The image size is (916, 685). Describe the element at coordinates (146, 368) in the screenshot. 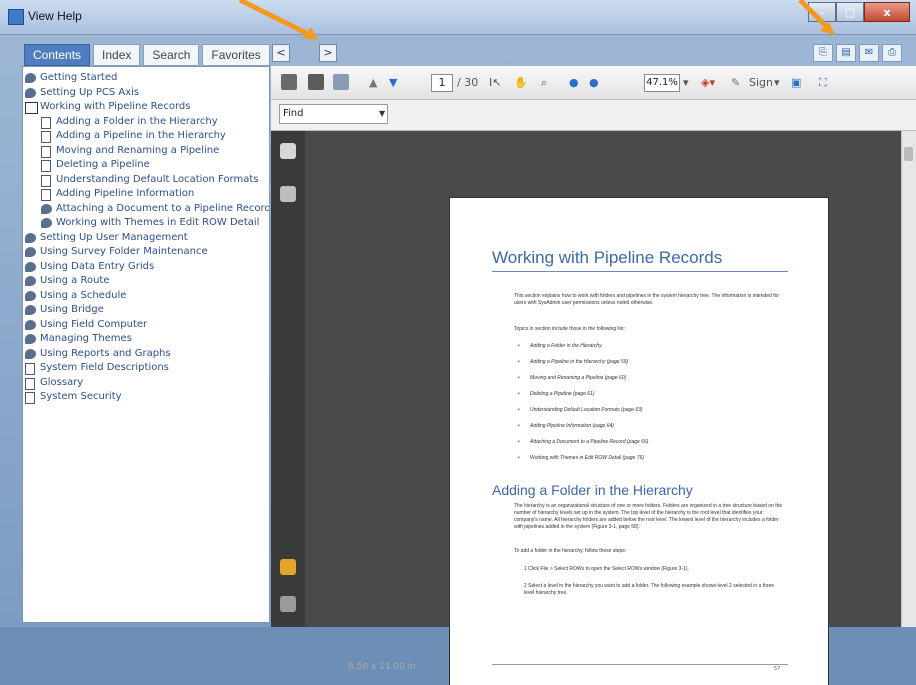

I see `tree-item: System Field Descriptions` at that location.